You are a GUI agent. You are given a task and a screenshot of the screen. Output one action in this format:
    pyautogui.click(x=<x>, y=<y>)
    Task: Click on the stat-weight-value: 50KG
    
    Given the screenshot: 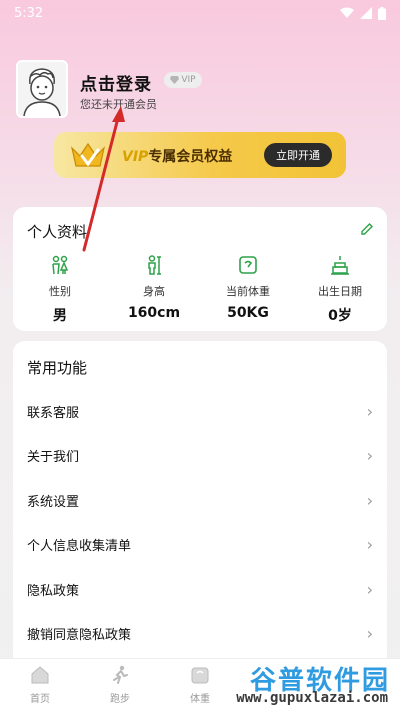 What is the action you would take?
    pyautogui.click(x=248, y=313)
    